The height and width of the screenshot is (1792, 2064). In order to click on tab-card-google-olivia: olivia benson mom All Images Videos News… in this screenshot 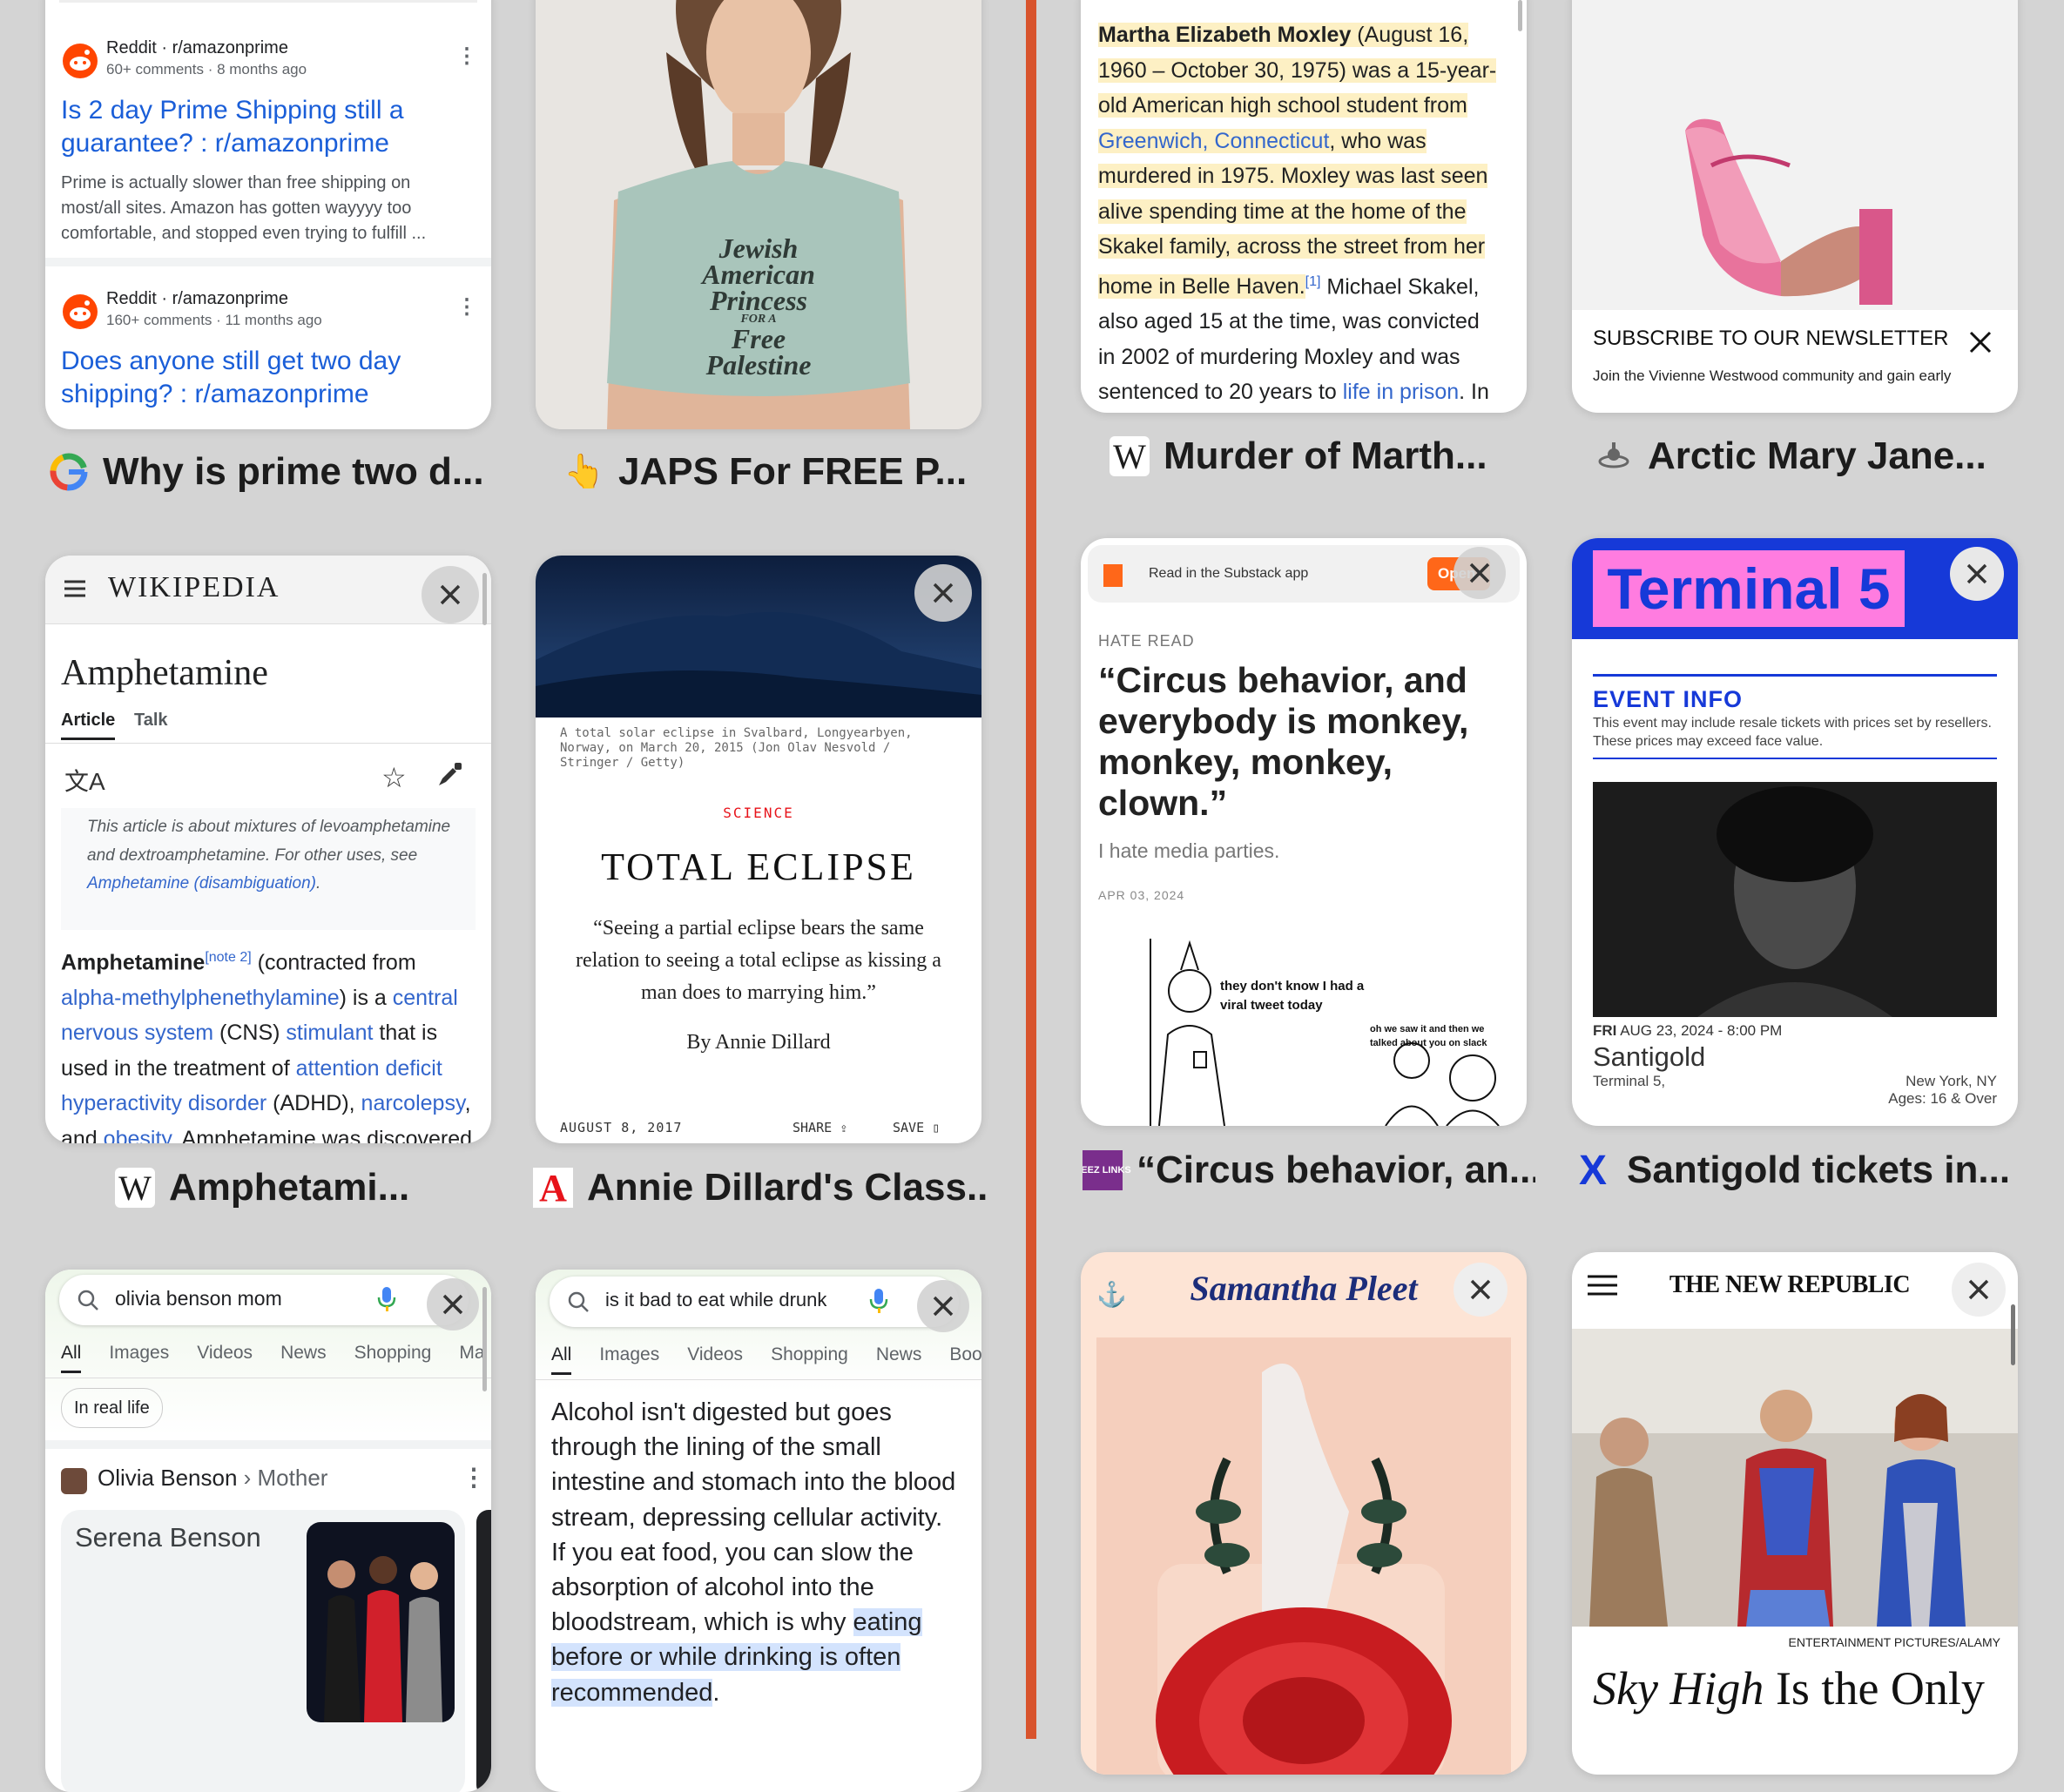, I will do `click(268, 1531)`.